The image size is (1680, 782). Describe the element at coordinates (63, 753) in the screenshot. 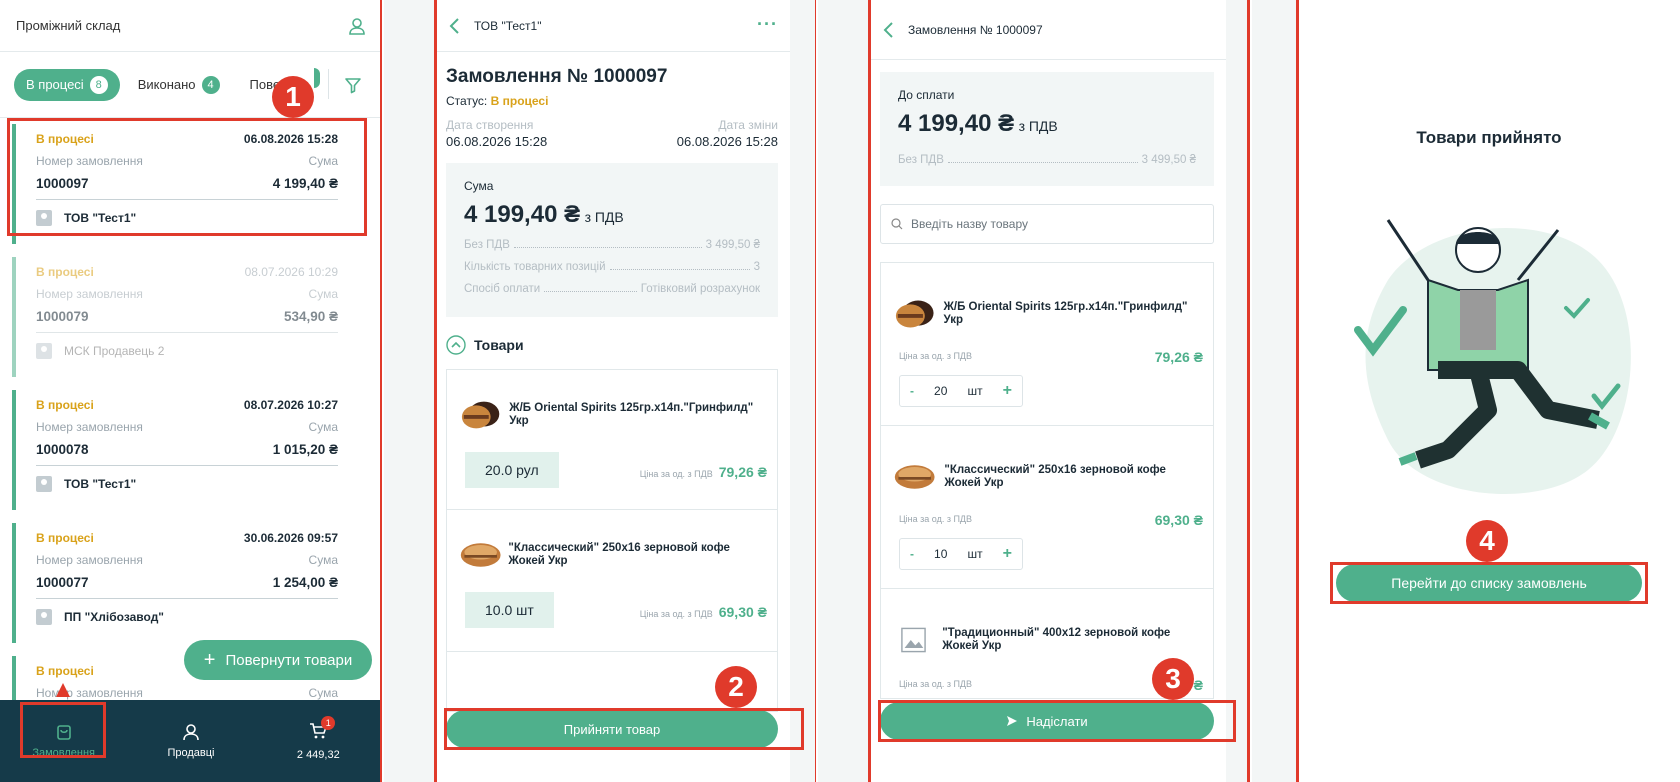

I see `nav-orders-label: Замовлення` at that location.